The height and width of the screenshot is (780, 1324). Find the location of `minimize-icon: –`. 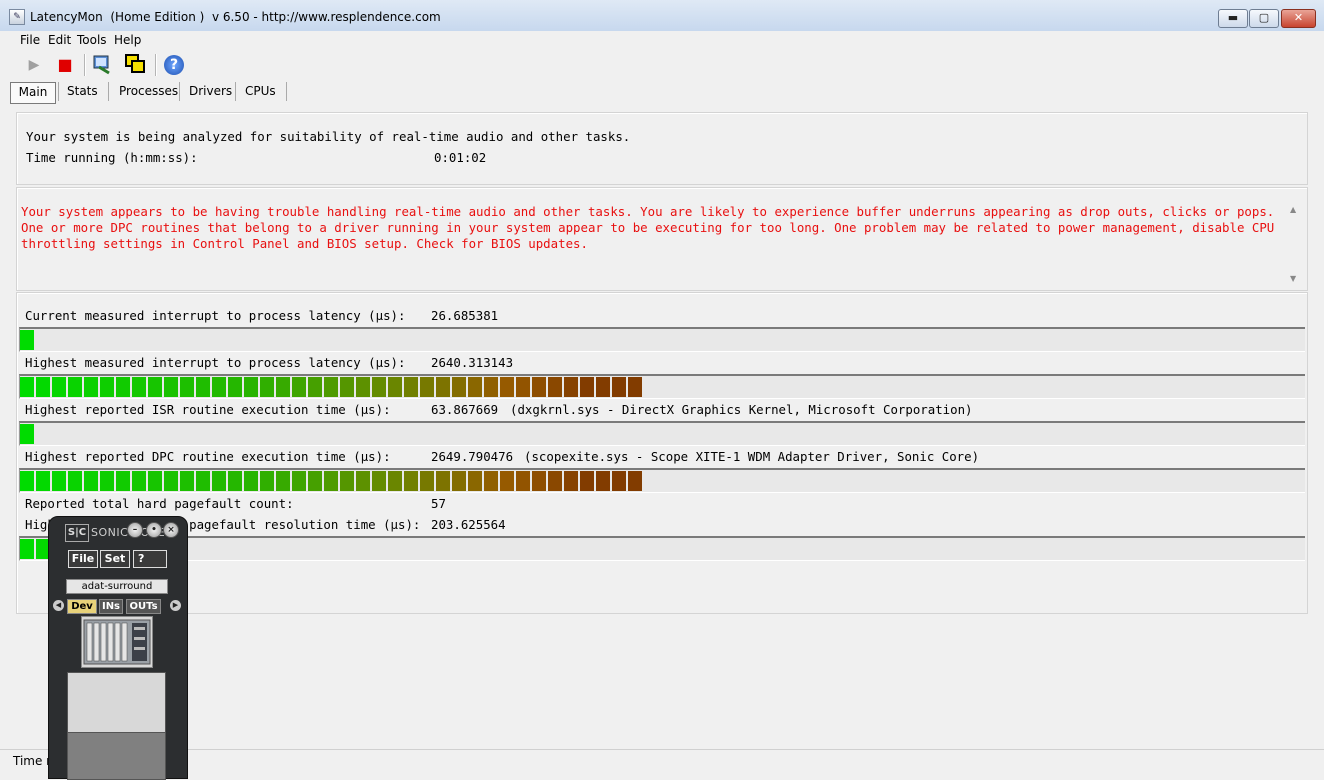

minimize-icon: – is located at coordinates (135, 530).